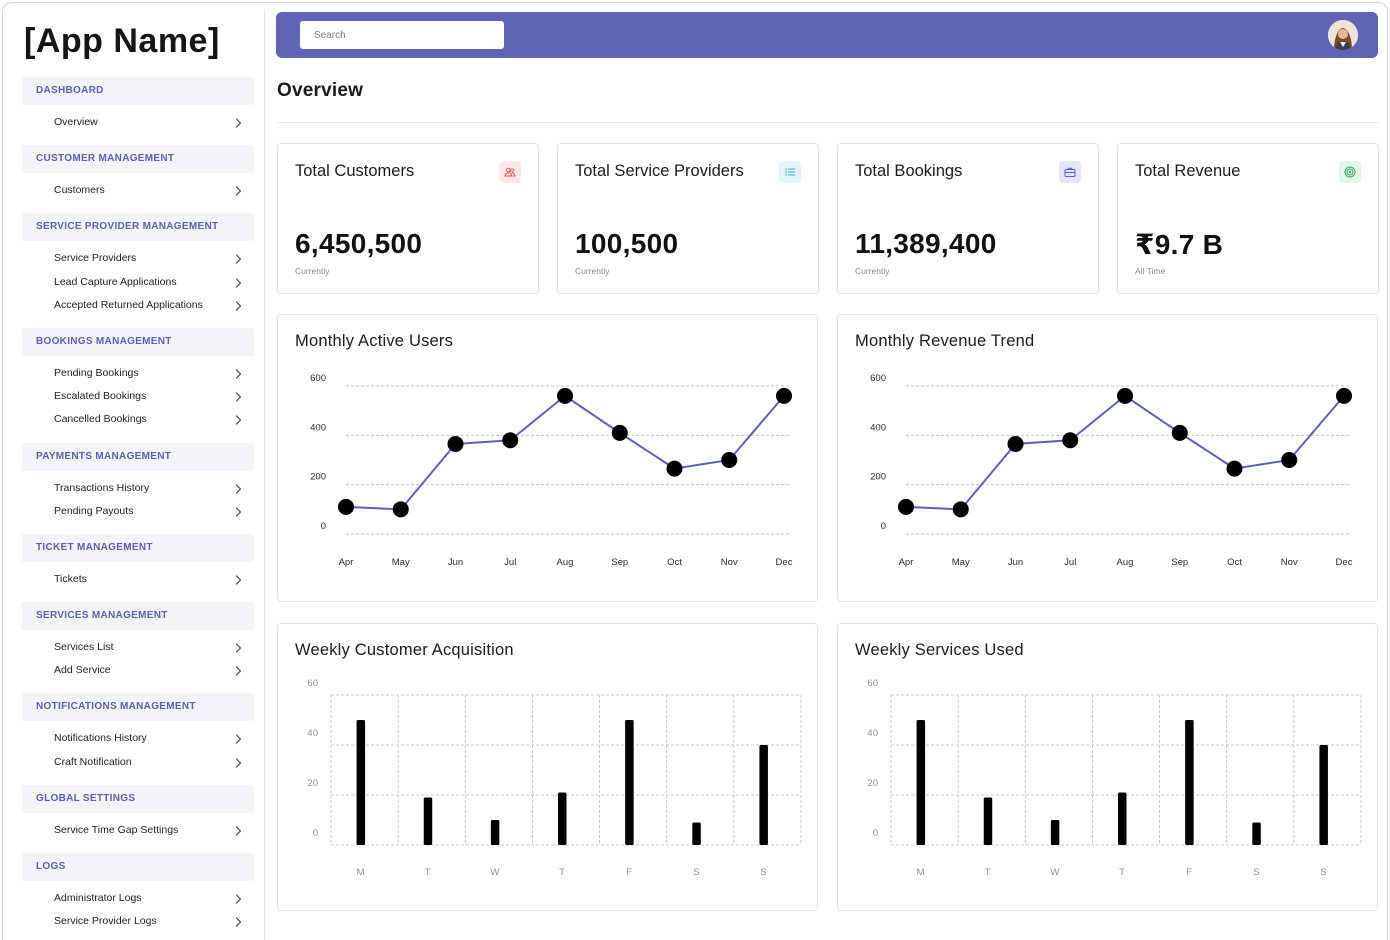  What do you see at coordinates (82, 670) in the screenshot?
I see `sidebar-item-label: Add Service` at bounding box center [82, 670].